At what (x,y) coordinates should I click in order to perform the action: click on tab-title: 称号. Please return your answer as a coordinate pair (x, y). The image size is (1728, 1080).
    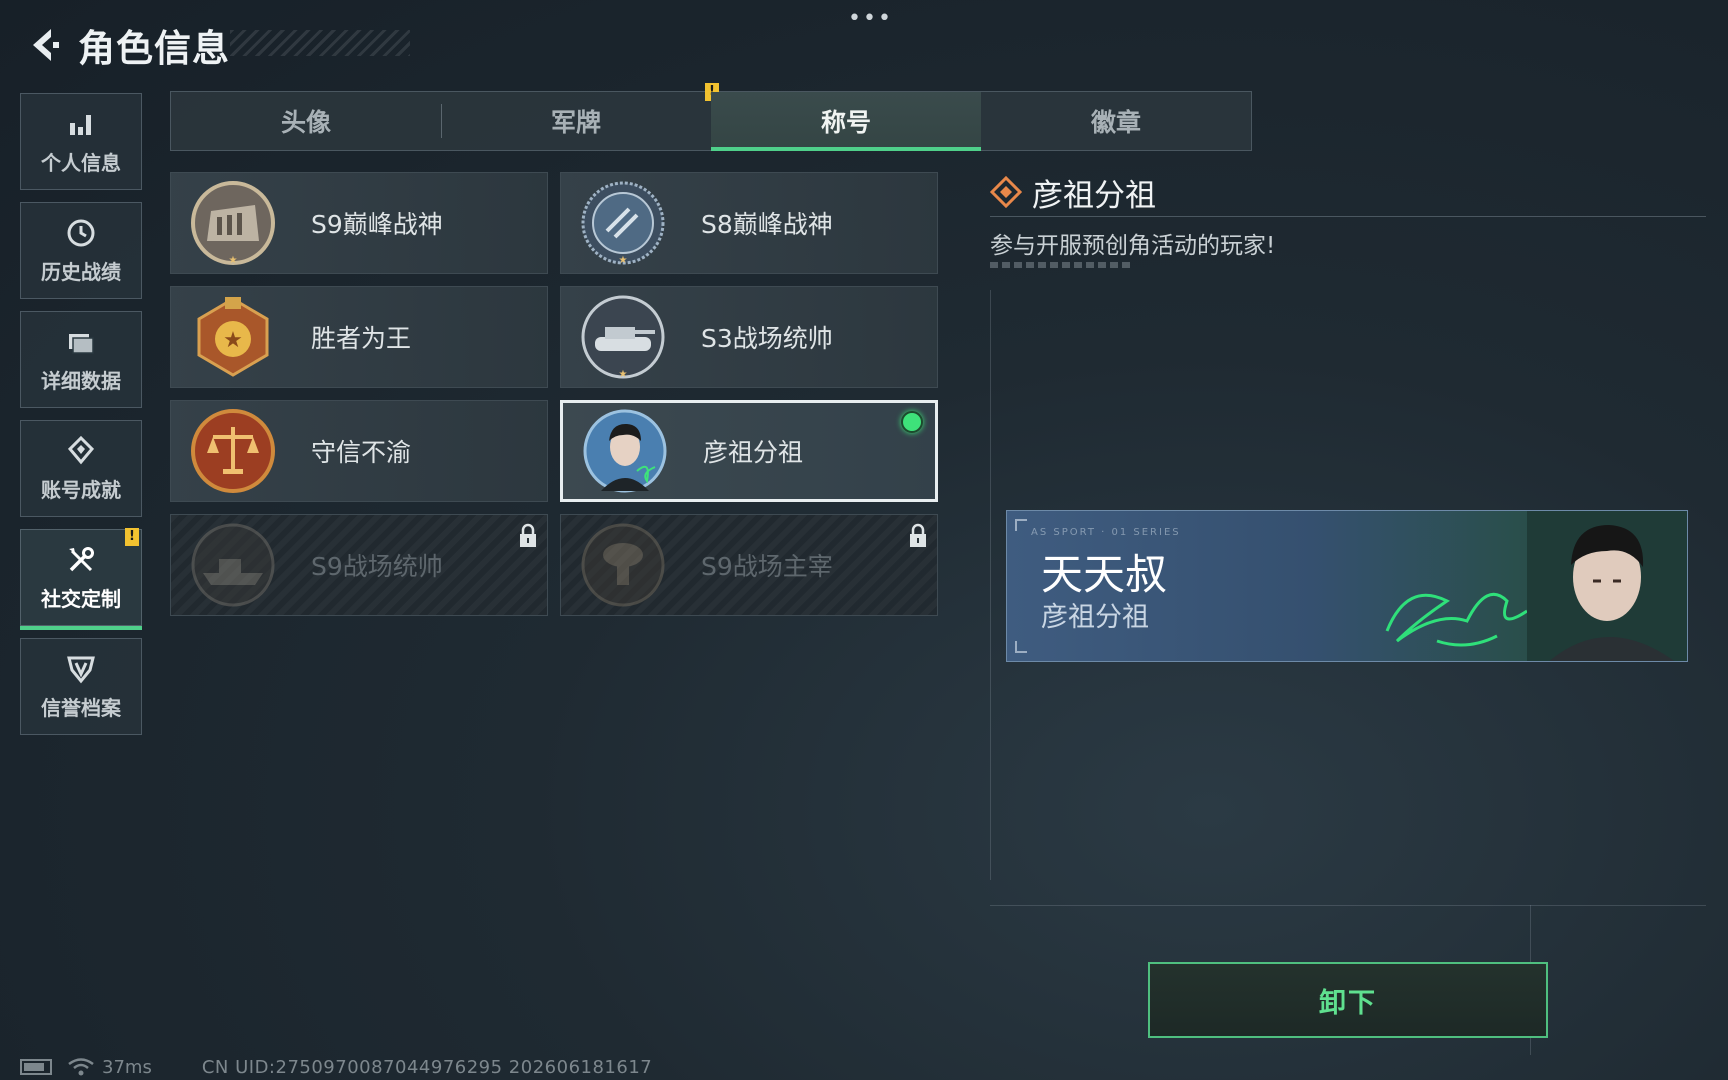
    Looking at the image, I should click on (846, 121).